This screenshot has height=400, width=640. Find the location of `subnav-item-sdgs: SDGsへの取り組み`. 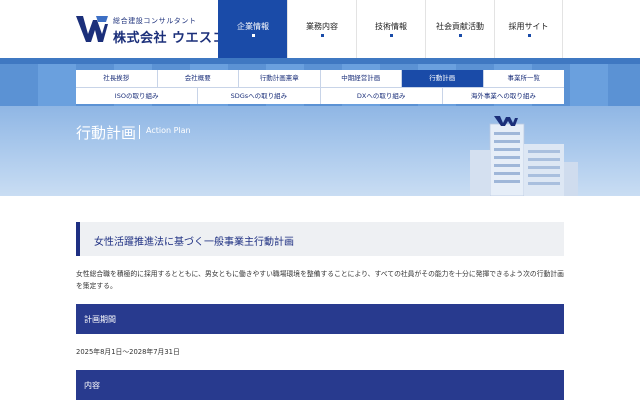

subnav-item-sdgs: SDGsへの取り組み is located at coordinates (259, 96).